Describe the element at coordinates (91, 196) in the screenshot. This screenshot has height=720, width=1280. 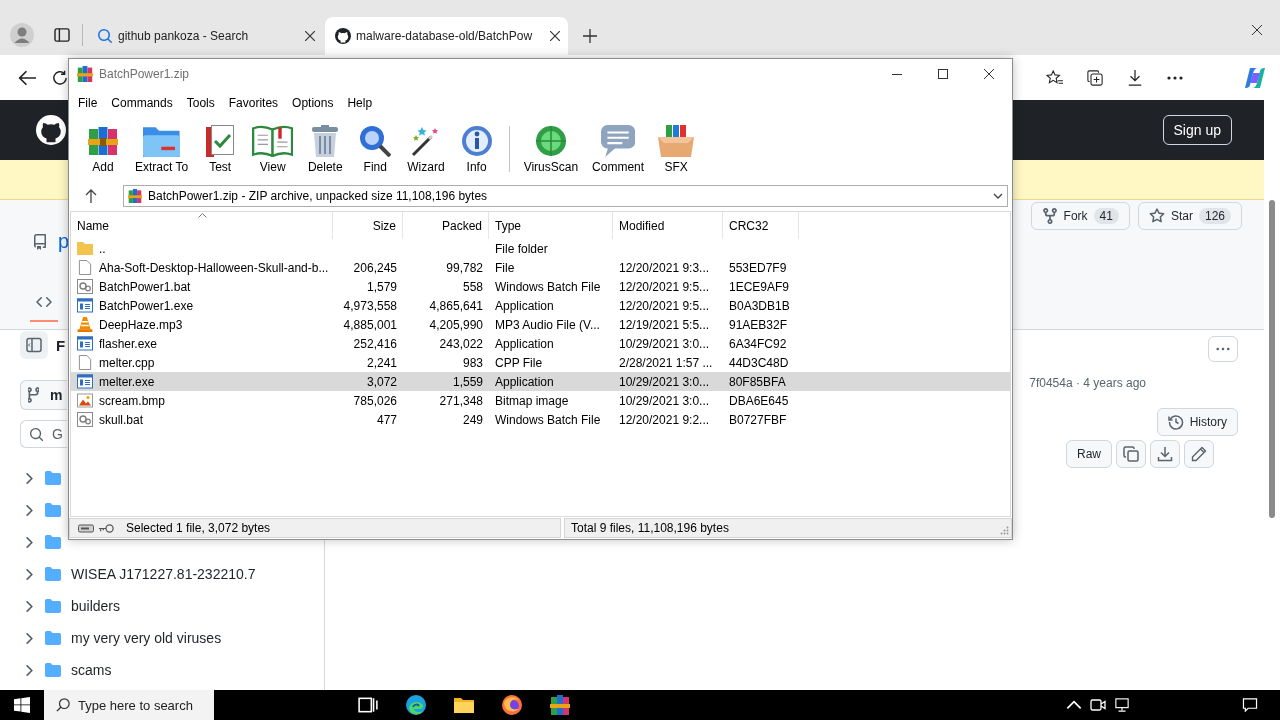
I see `arrow-up-icon` at that location.